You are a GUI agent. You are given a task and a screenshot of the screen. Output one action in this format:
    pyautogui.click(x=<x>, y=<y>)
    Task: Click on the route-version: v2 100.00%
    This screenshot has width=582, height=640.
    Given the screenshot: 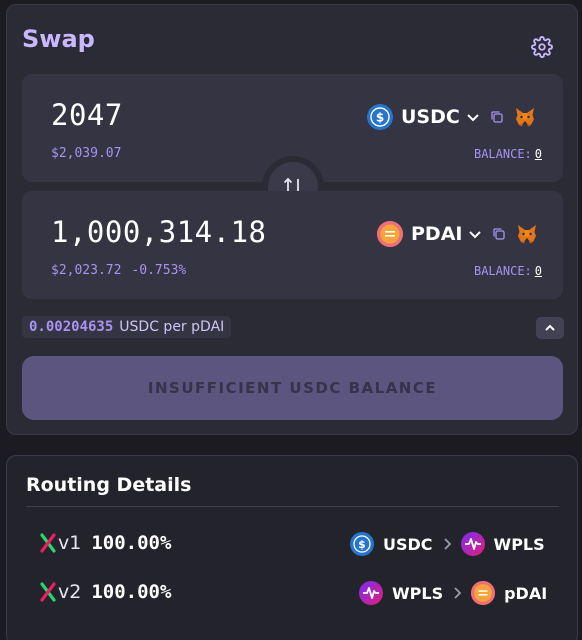 What is the action you would take?
    pyautogui.click(x=105, y=592)
    